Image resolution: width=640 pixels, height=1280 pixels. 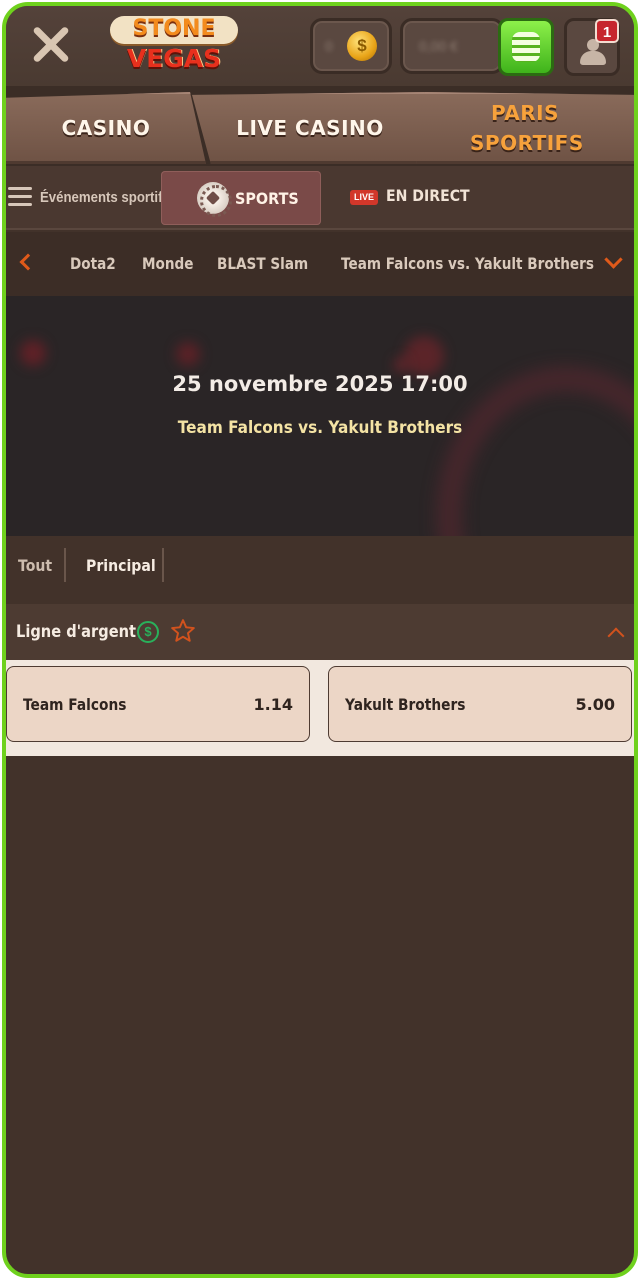 I want to click on close-icon, so click(x=51, y=45).